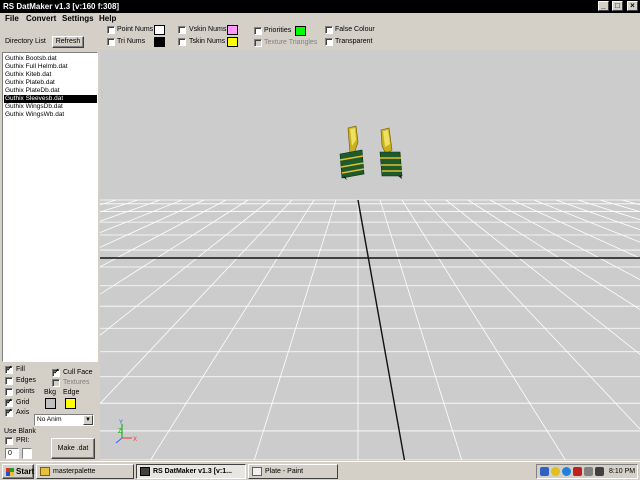  What do you see at coordinates (26, 380) in the screenshot?
I see `edges-label: Edges` at bounding box center [26, 380].